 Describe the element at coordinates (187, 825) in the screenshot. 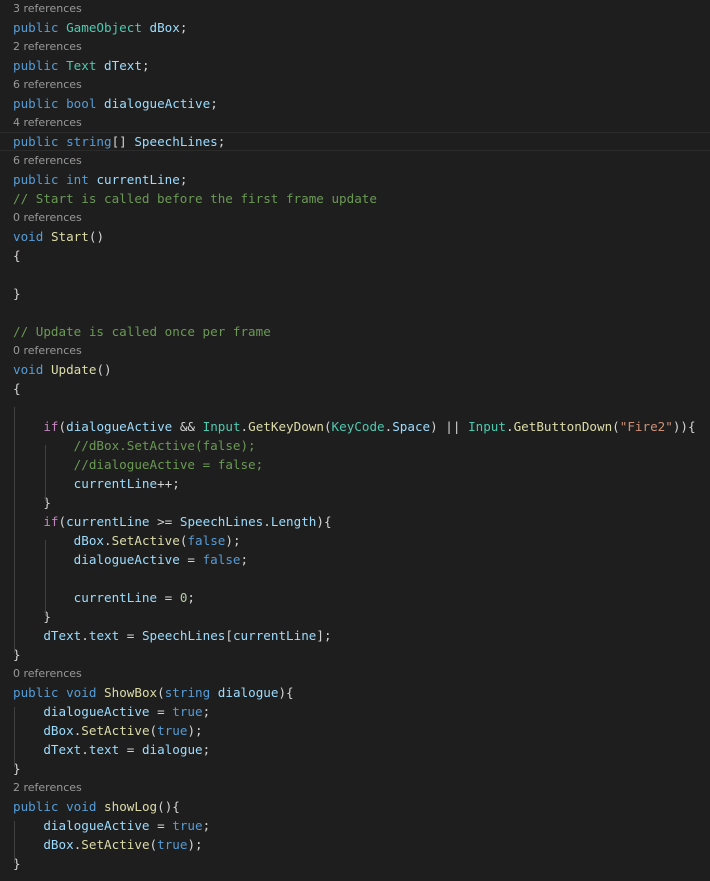

I see `code-token: true` at that location.